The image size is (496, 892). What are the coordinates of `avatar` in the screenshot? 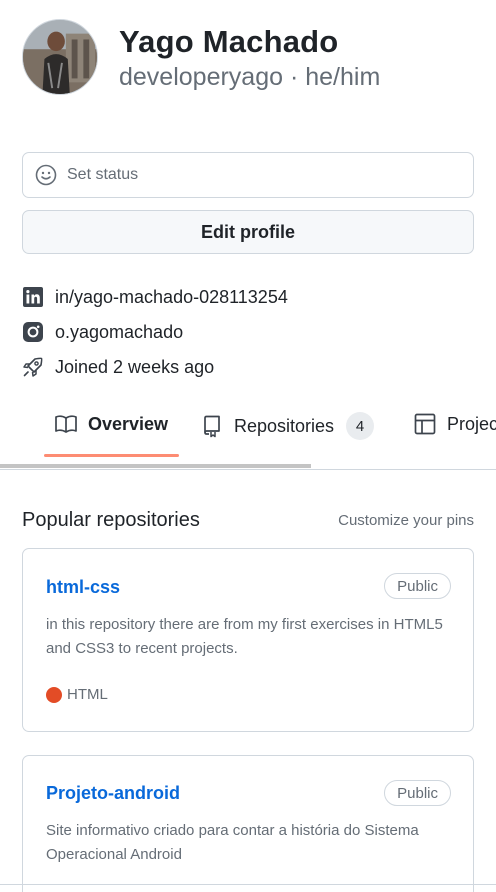 It's located at (60, 57).